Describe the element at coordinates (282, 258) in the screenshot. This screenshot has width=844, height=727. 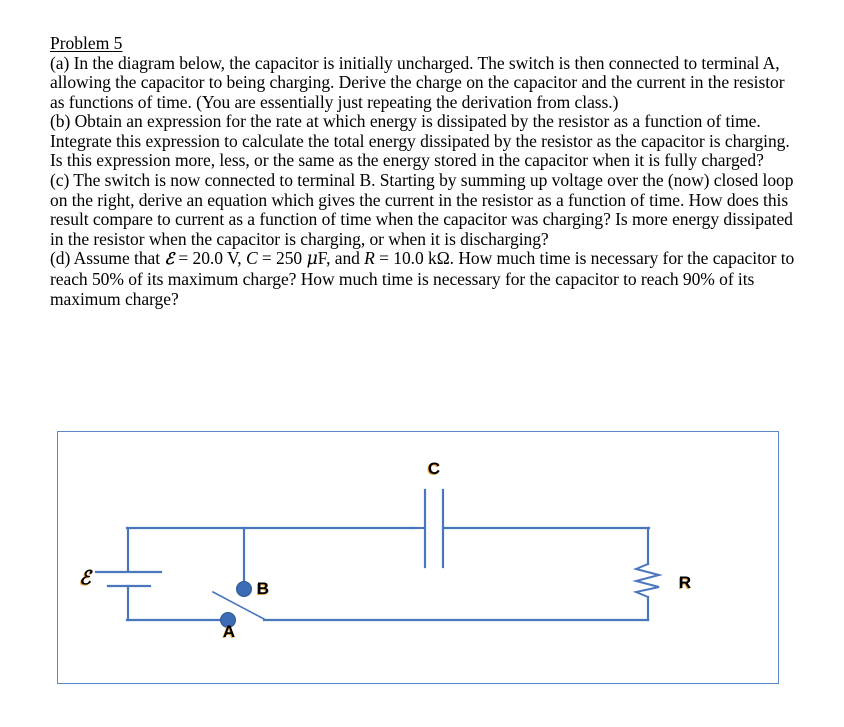
I see `capacitance-value: = 250` at that location.